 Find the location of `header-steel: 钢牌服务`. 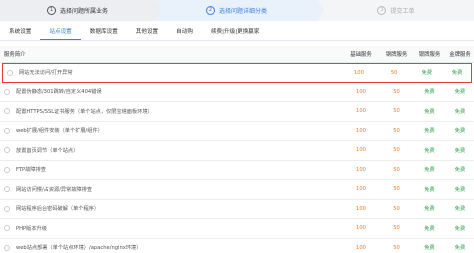

header-steel: 钢牌服务 is located at coordinates (396, 55).